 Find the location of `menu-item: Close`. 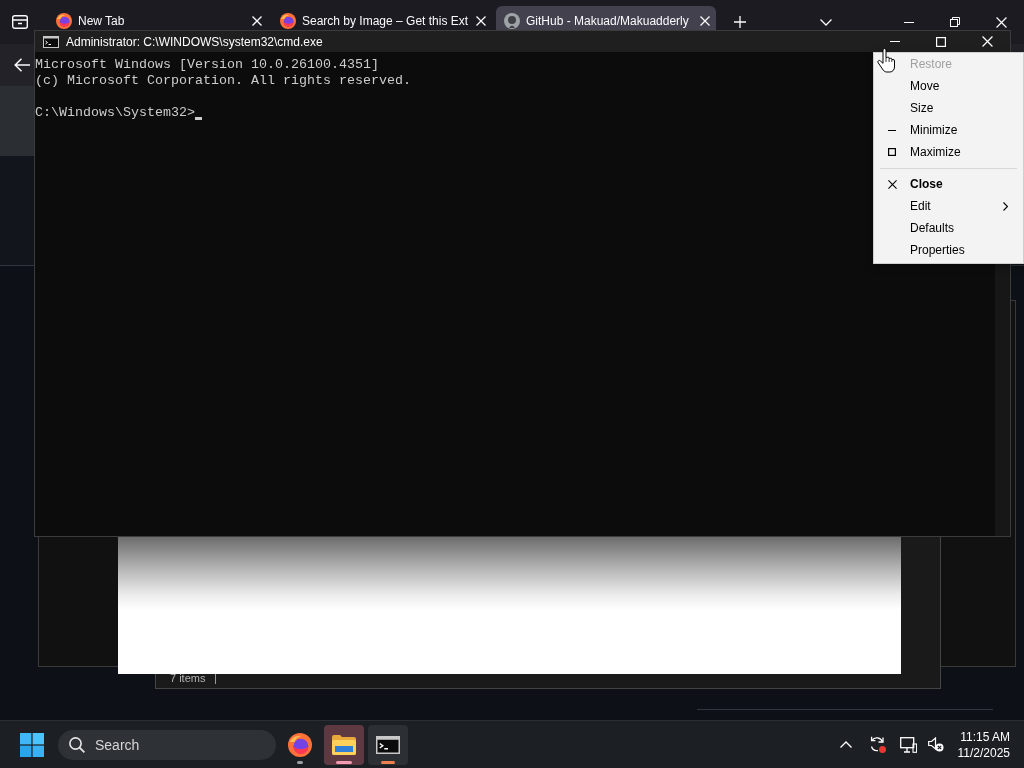

menu-item: Close is located at coordinates (948, 184).